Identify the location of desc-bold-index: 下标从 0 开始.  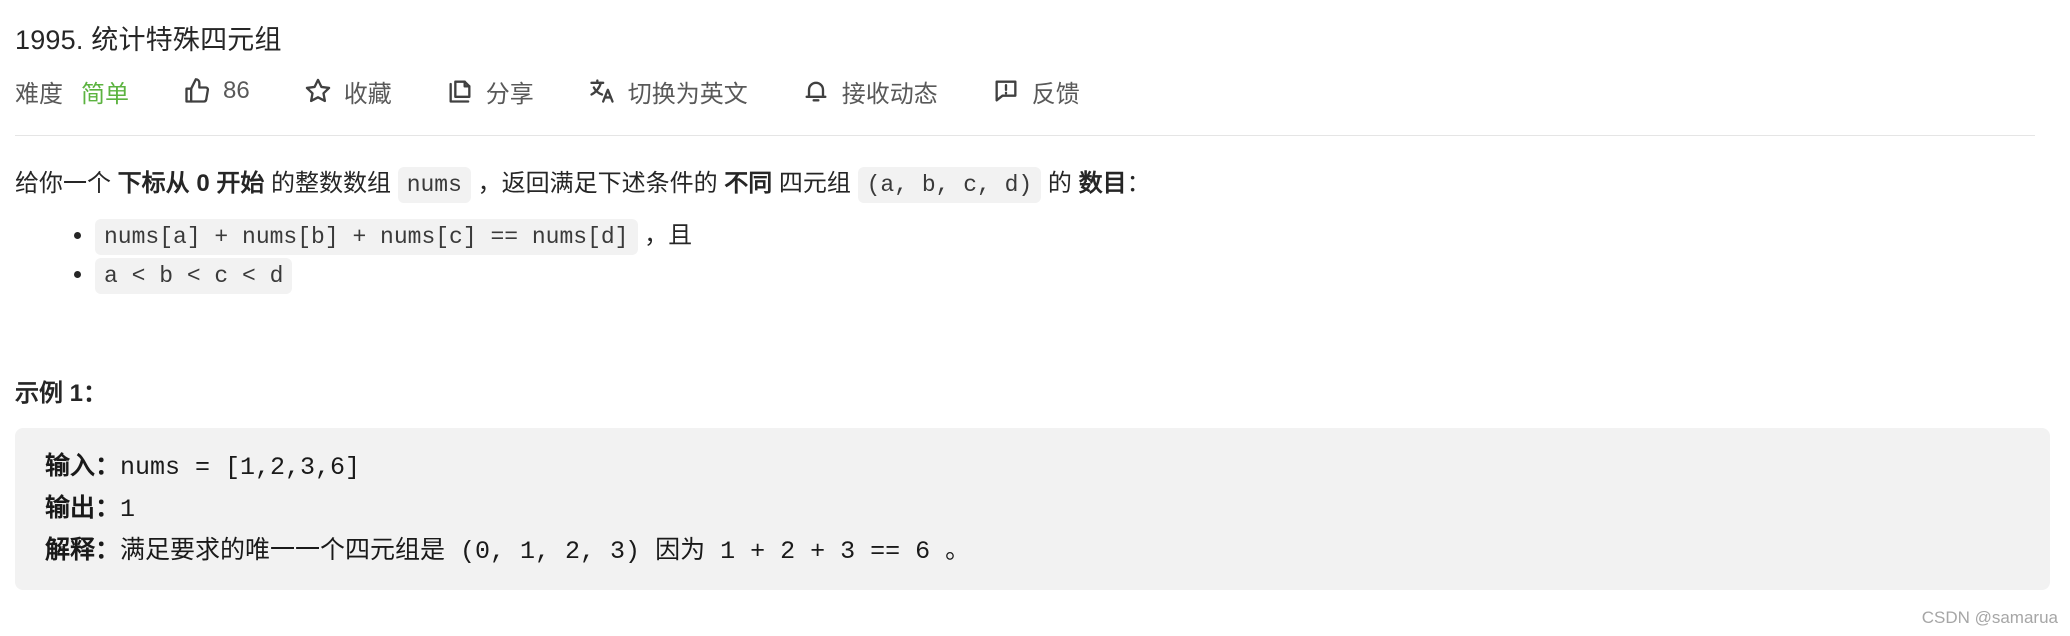
(191, 183).